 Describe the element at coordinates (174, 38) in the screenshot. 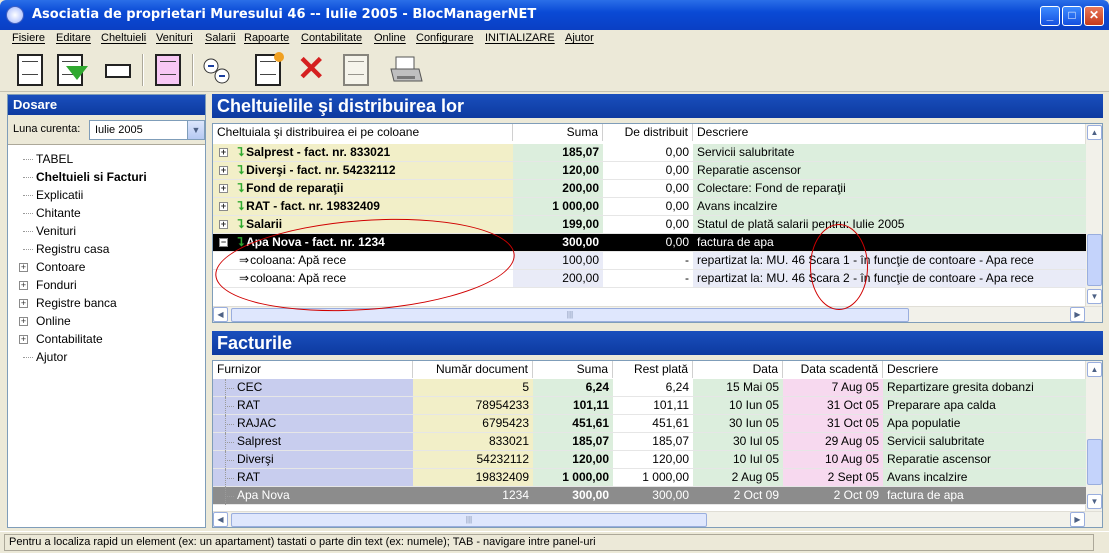

I see `menu-venituri: Venituri` at that location.